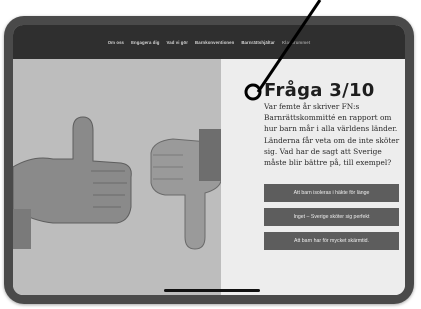 This screenshot has width=421, height=309. I want to click on answer-button-3: Att barn har för mycket skärmtid., so click(331, 241).